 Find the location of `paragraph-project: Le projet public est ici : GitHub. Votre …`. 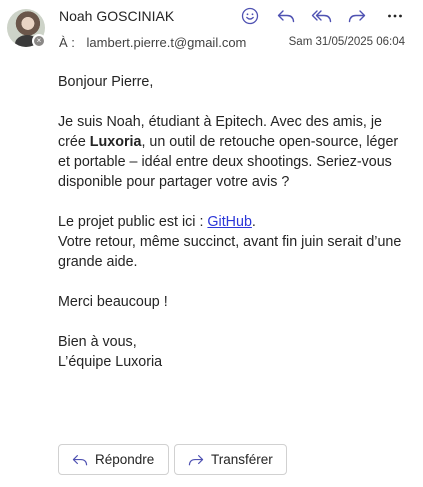

paragraph-project: Le projet public est ici : GitHub. Votre … is located at coordinates (230, 242).